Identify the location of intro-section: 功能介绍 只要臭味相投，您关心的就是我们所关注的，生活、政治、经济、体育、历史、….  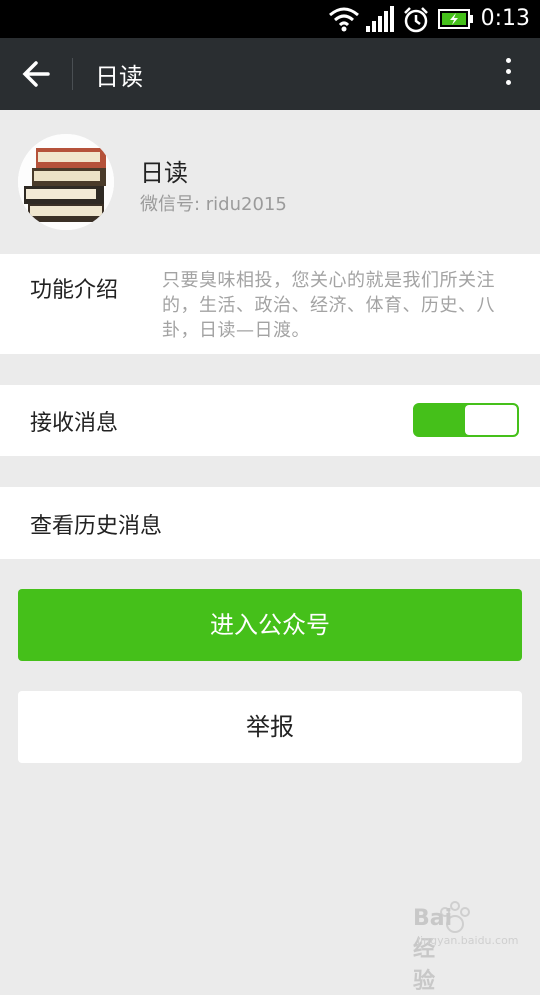
(270, 304).